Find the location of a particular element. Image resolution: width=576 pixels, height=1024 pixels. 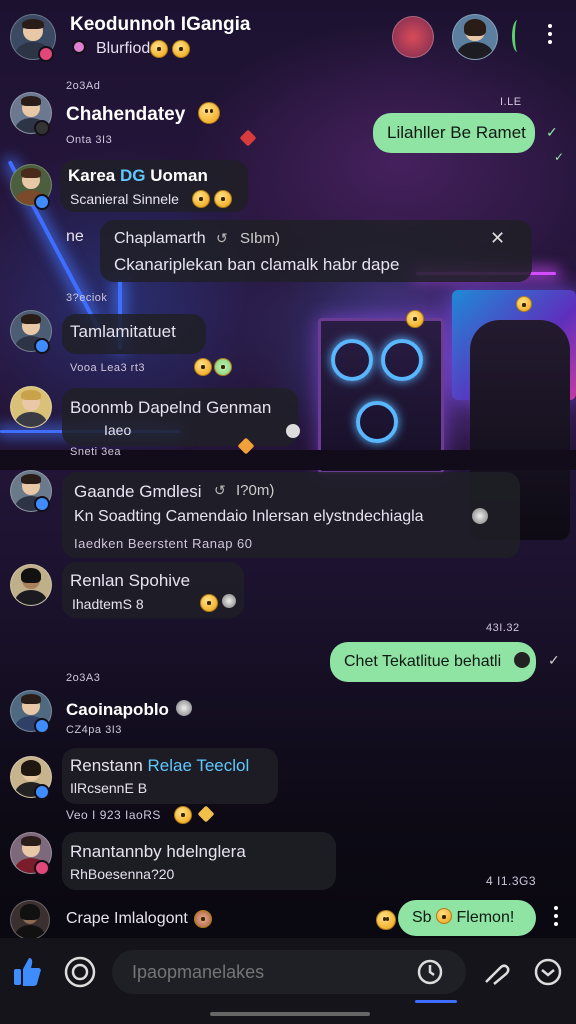

sender-name: Chaplamarth is located at coordinates (160, 238).